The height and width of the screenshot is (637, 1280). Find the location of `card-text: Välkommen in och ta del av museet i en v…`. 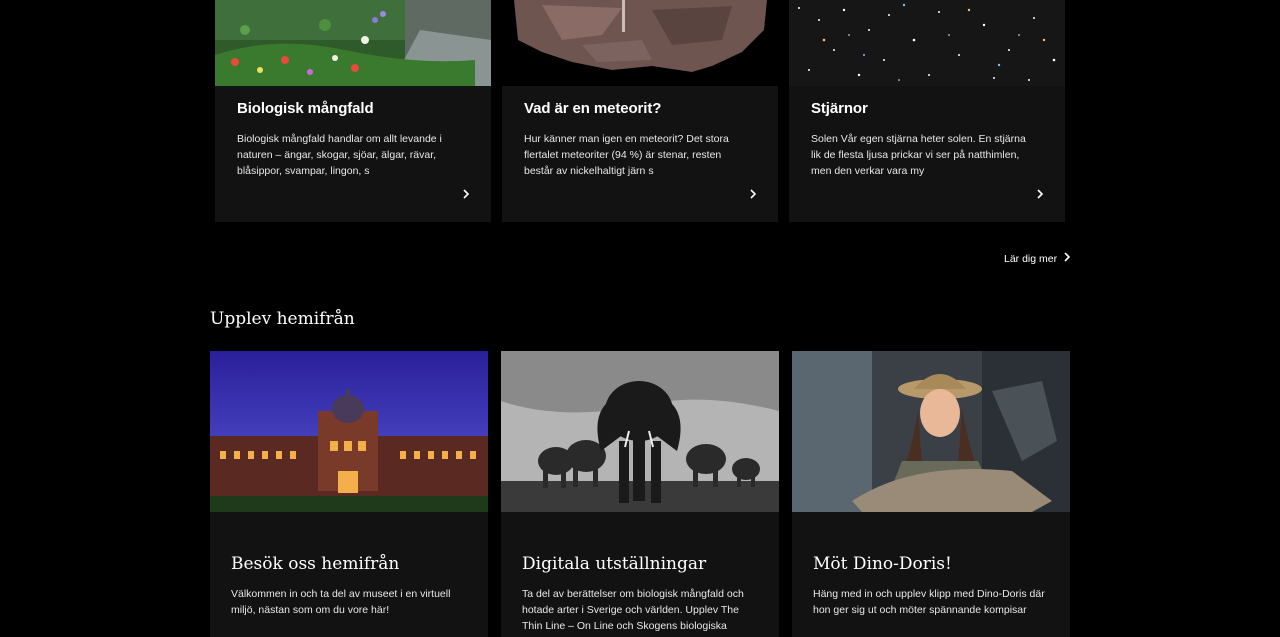

card-text: Välkommen in och ta del av museet i en v… is located at coordinates (341, 602).